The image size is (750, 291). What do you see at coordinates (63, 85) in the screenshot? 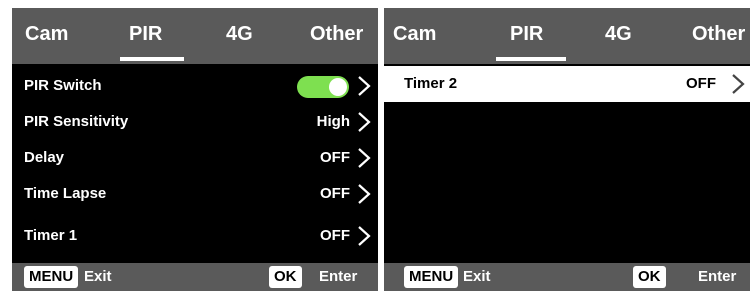
I see `row-label: PIR Switch` at bounding box center [63, 85].